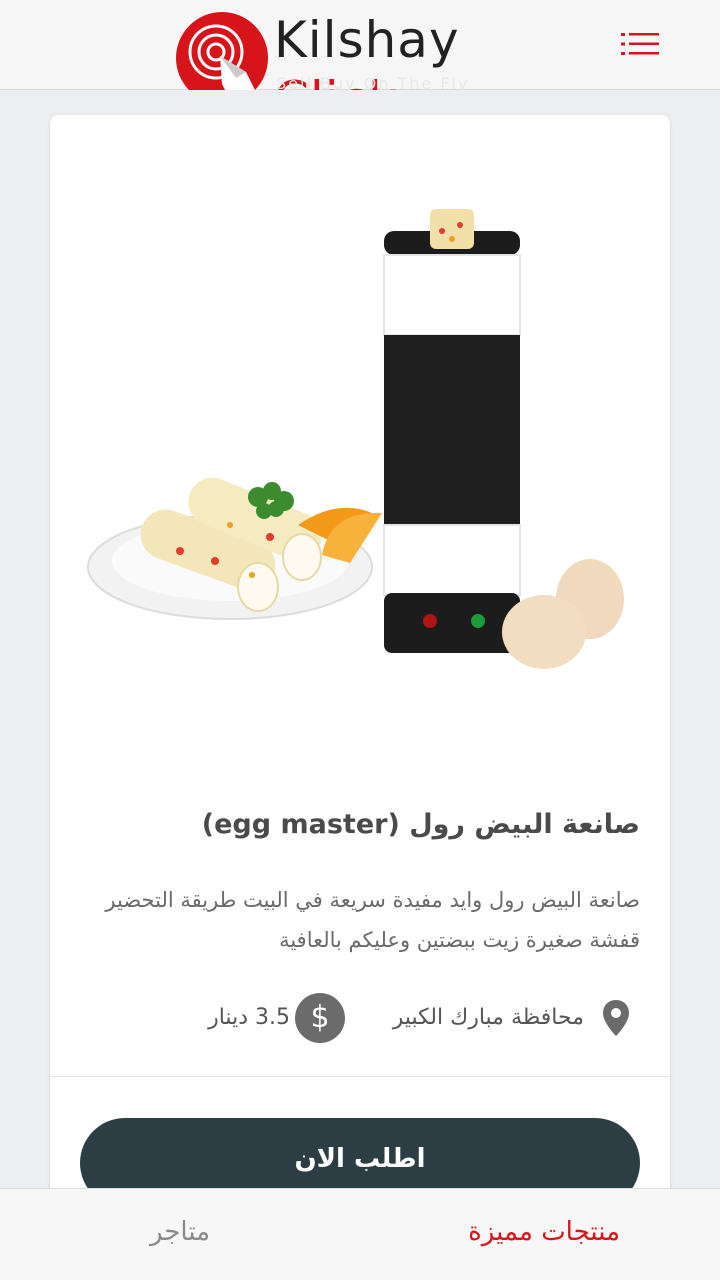  Describe the element at coordinates (360, 1076) in the screenshot. I see `divider` at that location.